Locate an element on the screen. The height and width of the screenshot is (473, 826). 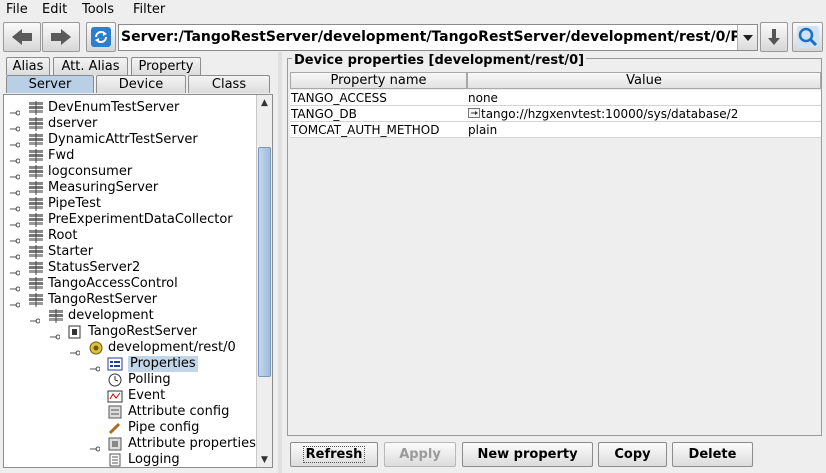
tree-node: PipeTest is located at coordinates (130, 204).